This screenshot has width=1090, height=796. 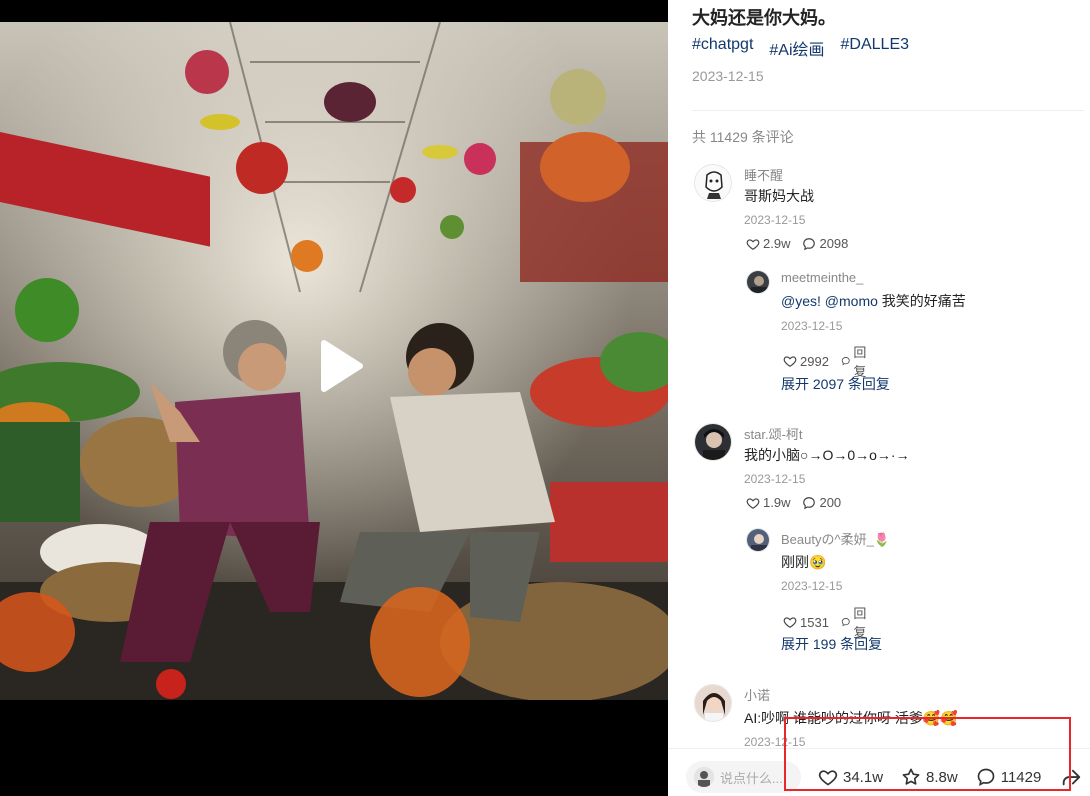 What do you see at coordinates (1021, 777) in the screenshot?
I see `post-comment-count: 11429` at bounding box center [1021, 777].